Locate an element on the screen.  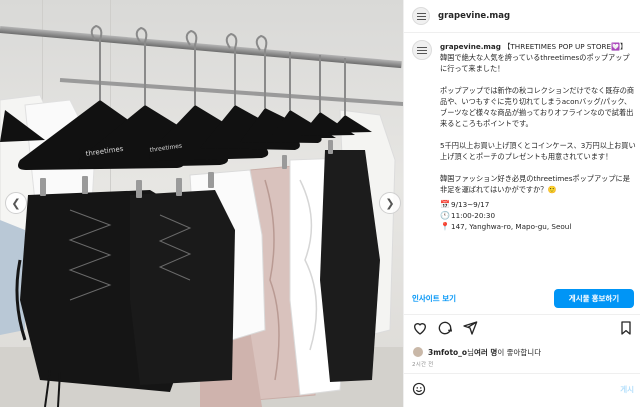
likes-others-link: 여러 명 is located at coordinates (485, 352).